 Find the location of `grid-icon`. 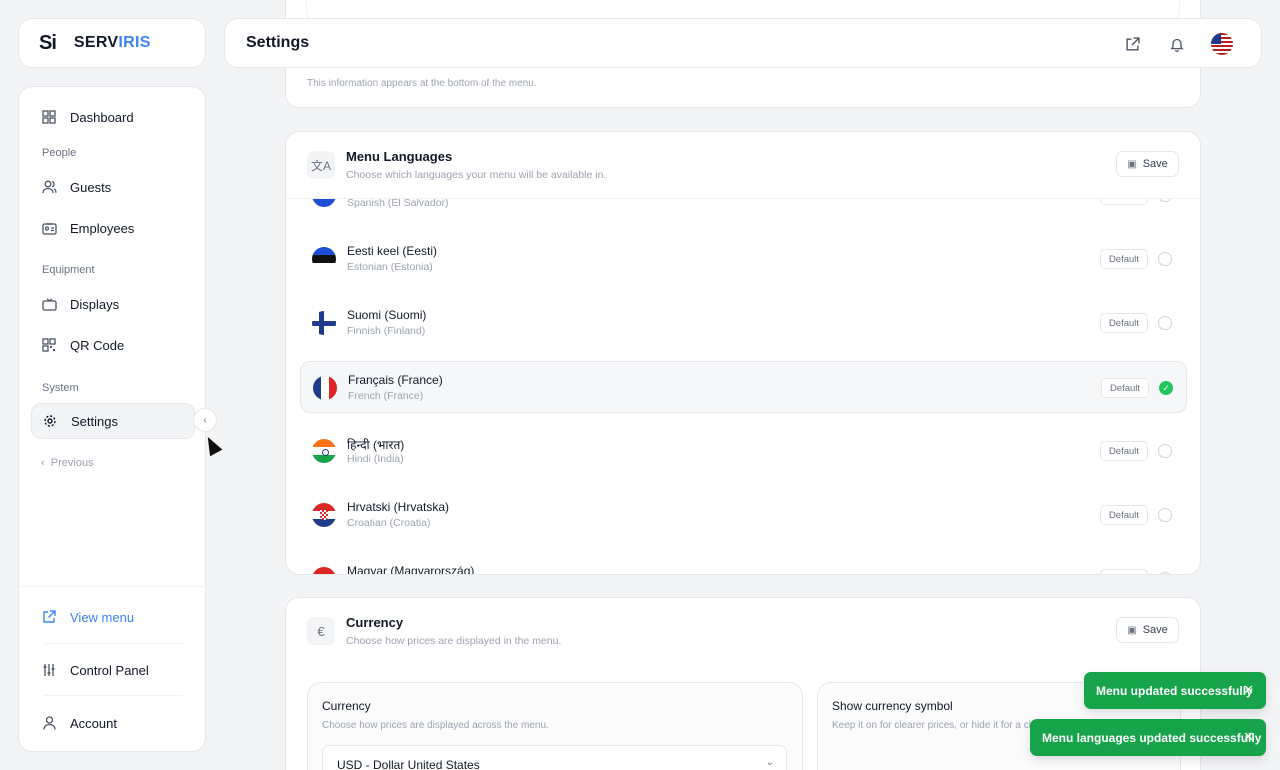

grid-icon is located at coordinates (49, 117).